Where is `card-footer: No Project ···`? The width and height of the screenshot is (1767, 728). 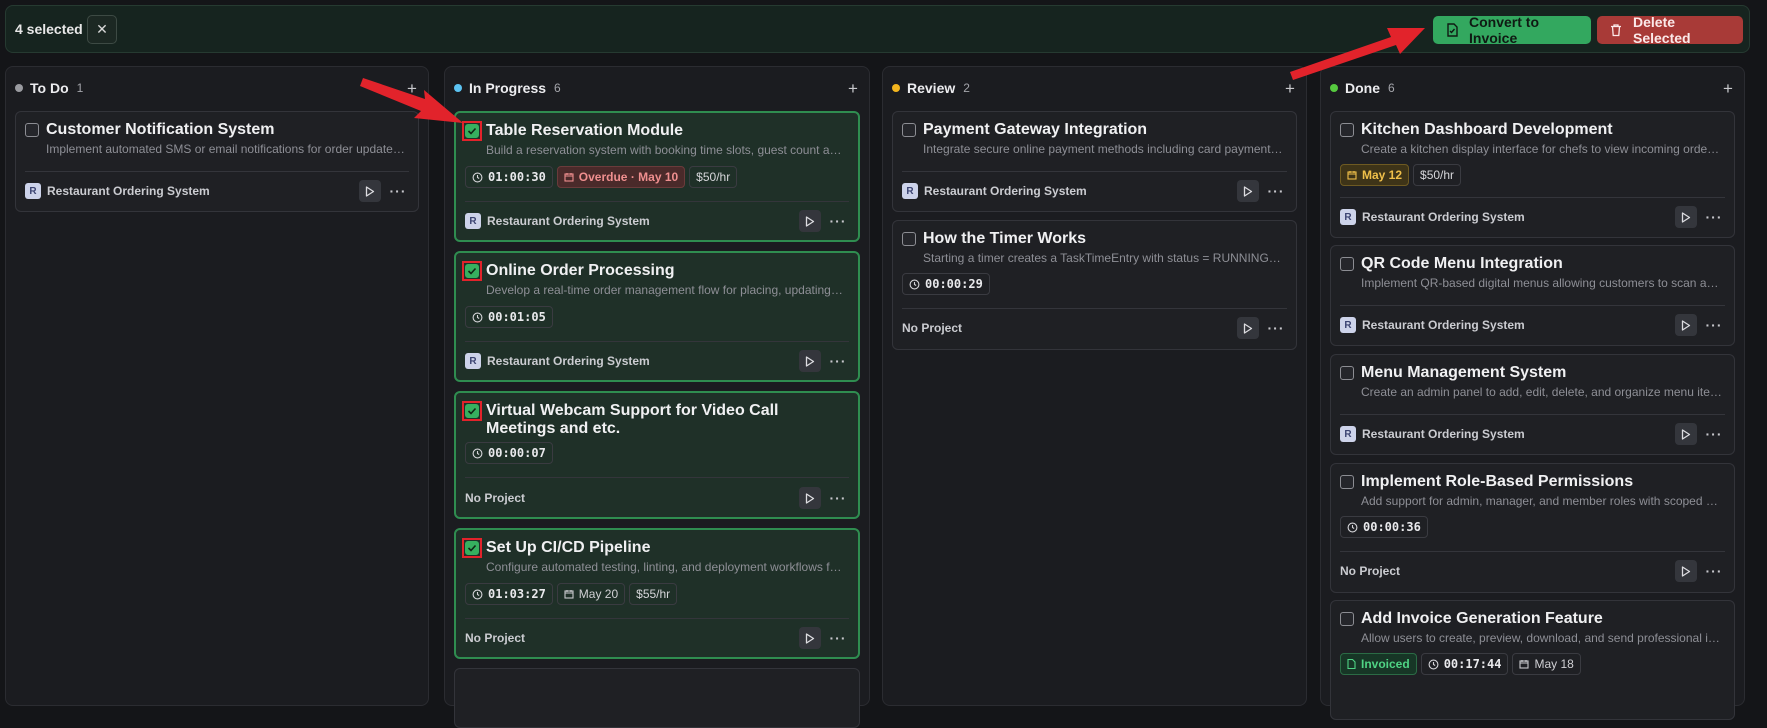
card-footer: No Project ··· is located at coordinates (657, 638).